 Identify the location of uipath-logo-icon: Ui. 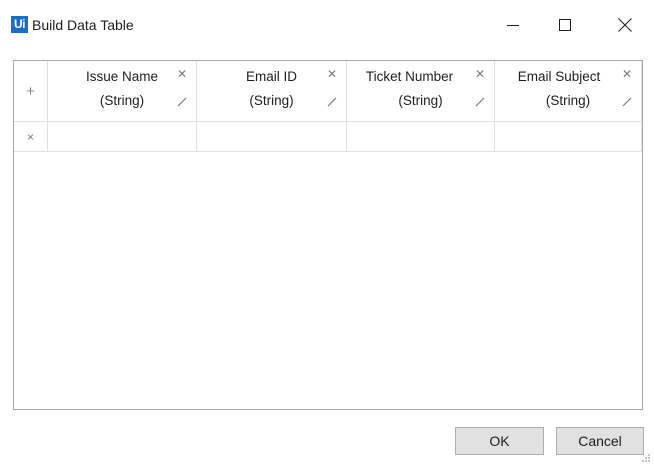
(19, 24).